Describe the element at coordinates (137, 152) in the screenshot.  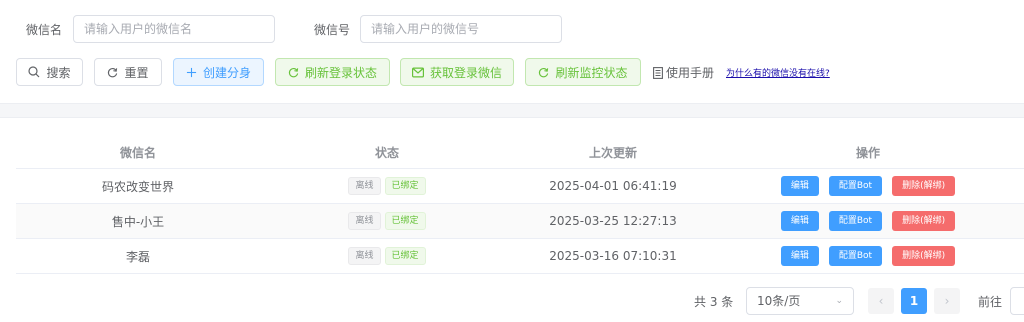
I see `column-header-name: 微信名` at that location.